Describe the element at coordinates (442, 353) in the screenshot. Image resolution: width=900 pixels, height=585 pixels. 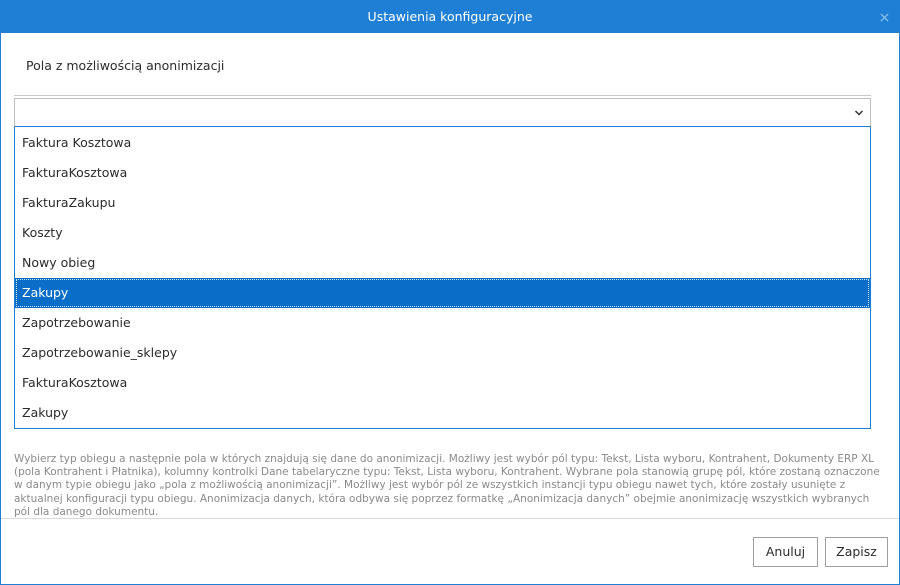
I see `dropdown-item: Zapotrzebowanie_sklepy` at that location.